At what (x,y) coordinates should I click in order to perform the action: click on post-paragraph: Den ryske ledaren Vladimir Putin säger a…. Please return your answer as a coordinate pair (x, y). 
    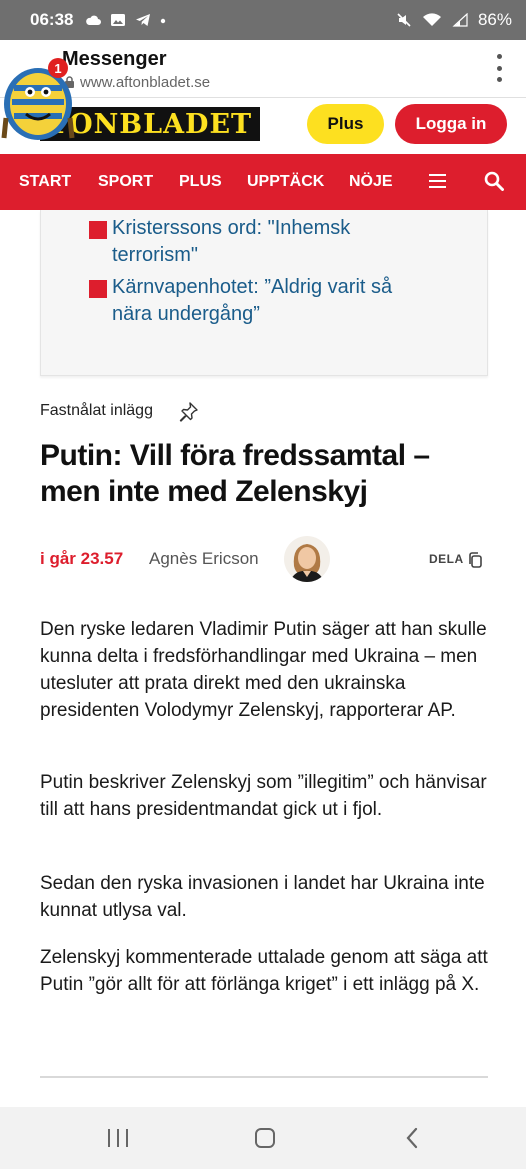
    Looking at the image, I should click on (263, 670).